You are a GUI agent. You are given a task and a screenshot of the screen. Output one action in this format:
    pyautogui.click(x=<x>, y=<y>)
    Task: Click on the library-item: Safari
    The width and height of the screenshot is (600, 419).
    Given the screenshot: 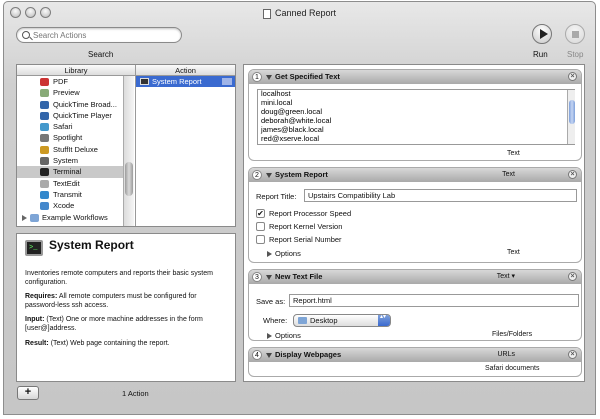 What is the action you would take?
    pyautogui.click(x=70, y=126)
    